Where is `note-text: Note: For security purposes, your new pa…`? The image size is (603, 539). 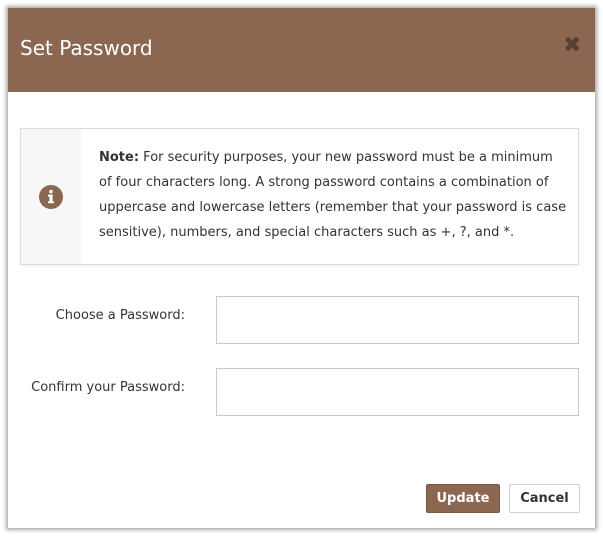 note-text: Note: For security purposes, your new pa… is located at coordinates (334, 195).